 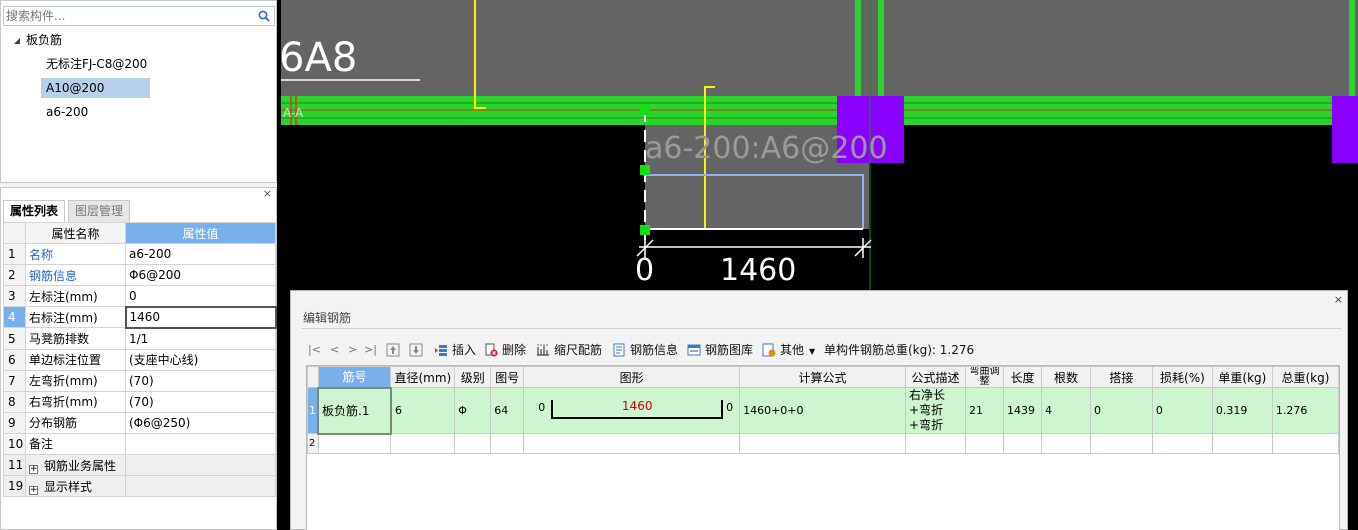 What do you see at coordinates (95, 64) in the screenshot?
I see `tree-item-unlabeled-fj: 无标注FJ-C8@200` at bounding box center [95, 64].